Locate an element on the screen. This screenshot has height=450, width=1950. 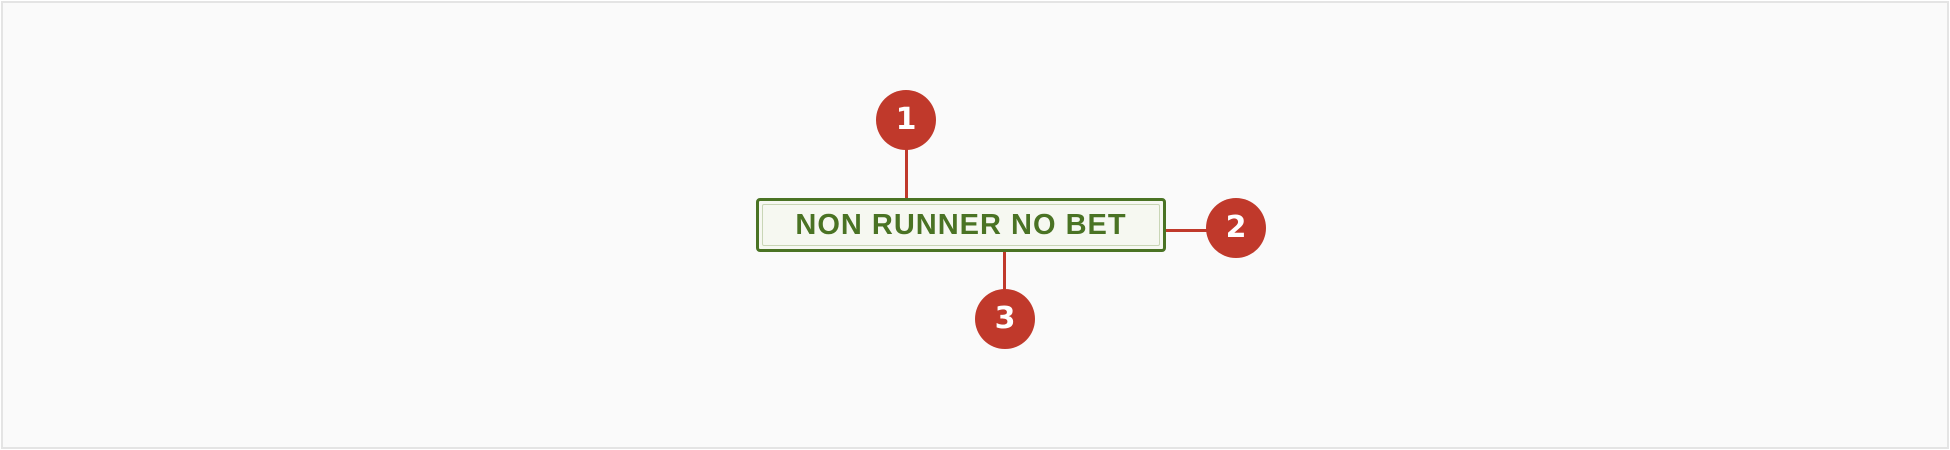
stamp-badge: NON RUNNER NO BET is located at coordinates (961, 225).